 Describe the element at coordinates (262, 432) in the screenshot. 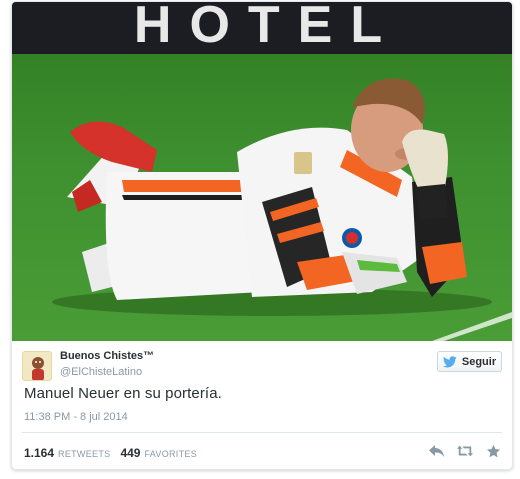

I see `divider` at that location.